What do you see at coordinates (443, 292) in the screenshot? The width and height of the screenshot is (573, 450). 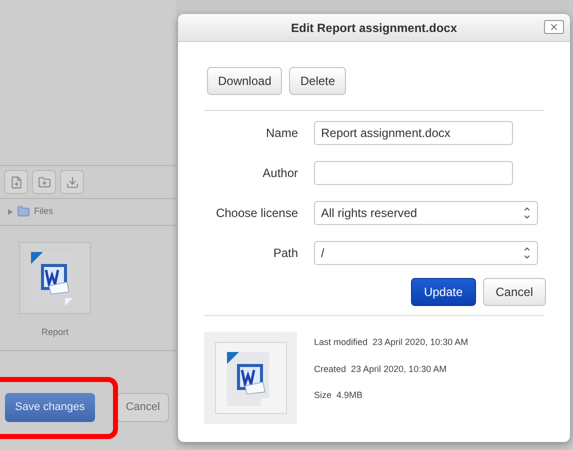 I see `update-button: Update` at bounding box center [443, 292].